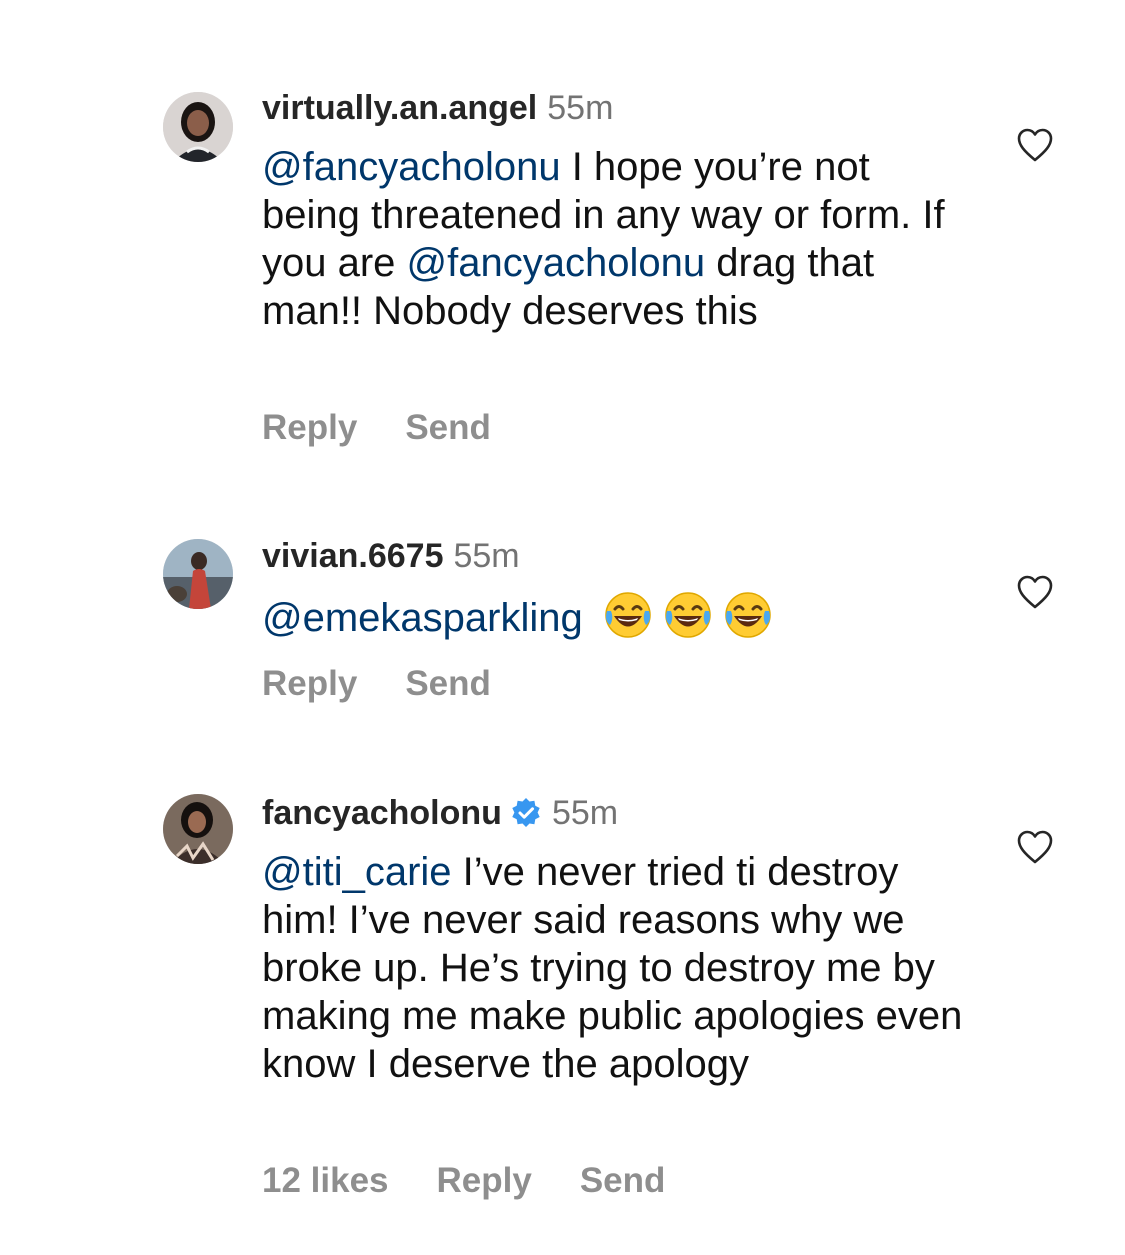 The width and height of the screenshot is (1125, 1255). I want to click on mention-link: @titi_carie, so click(357, 872).